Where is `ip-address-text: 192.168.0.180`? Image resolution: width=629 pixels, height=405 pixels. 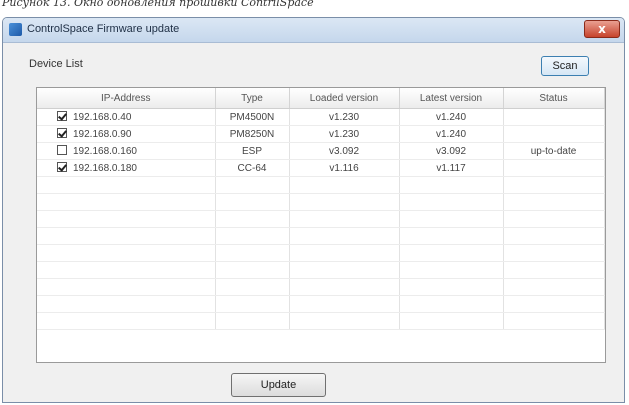 ip-address-text: 192.168.0.180 is located at coordinates (105, 168).